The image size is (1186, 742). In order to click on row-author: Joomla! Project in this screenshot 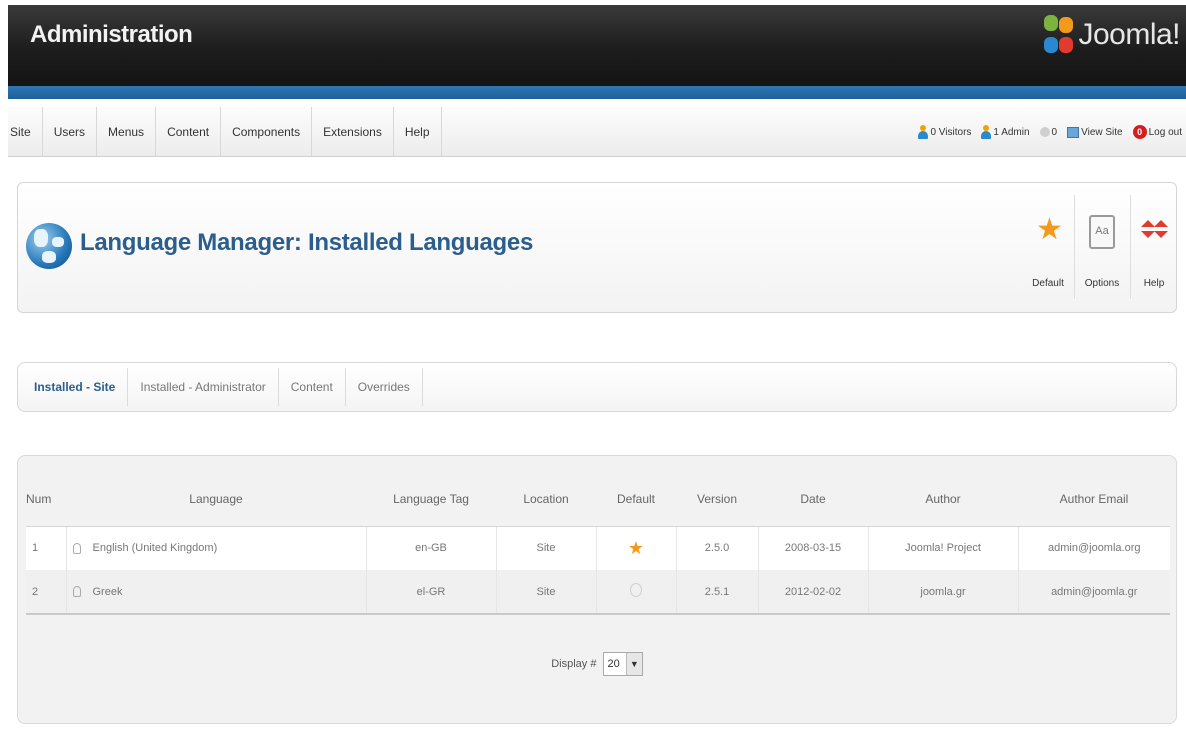, I will do `click(942, 548)`.